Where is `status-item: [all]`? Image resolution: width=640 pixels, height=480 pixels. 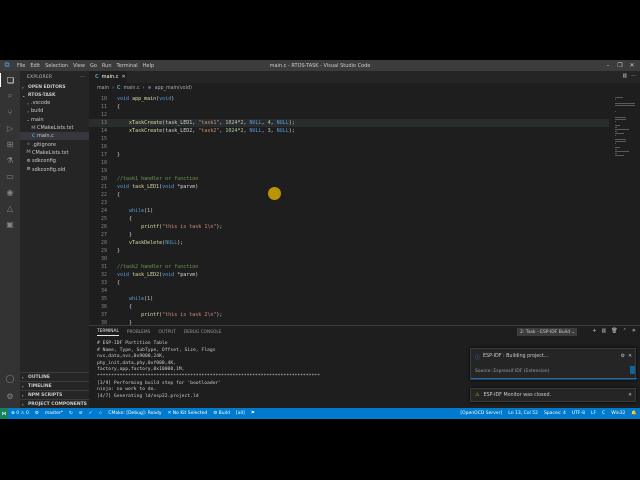
status-item: [all] is located at coordinates (240, 413).